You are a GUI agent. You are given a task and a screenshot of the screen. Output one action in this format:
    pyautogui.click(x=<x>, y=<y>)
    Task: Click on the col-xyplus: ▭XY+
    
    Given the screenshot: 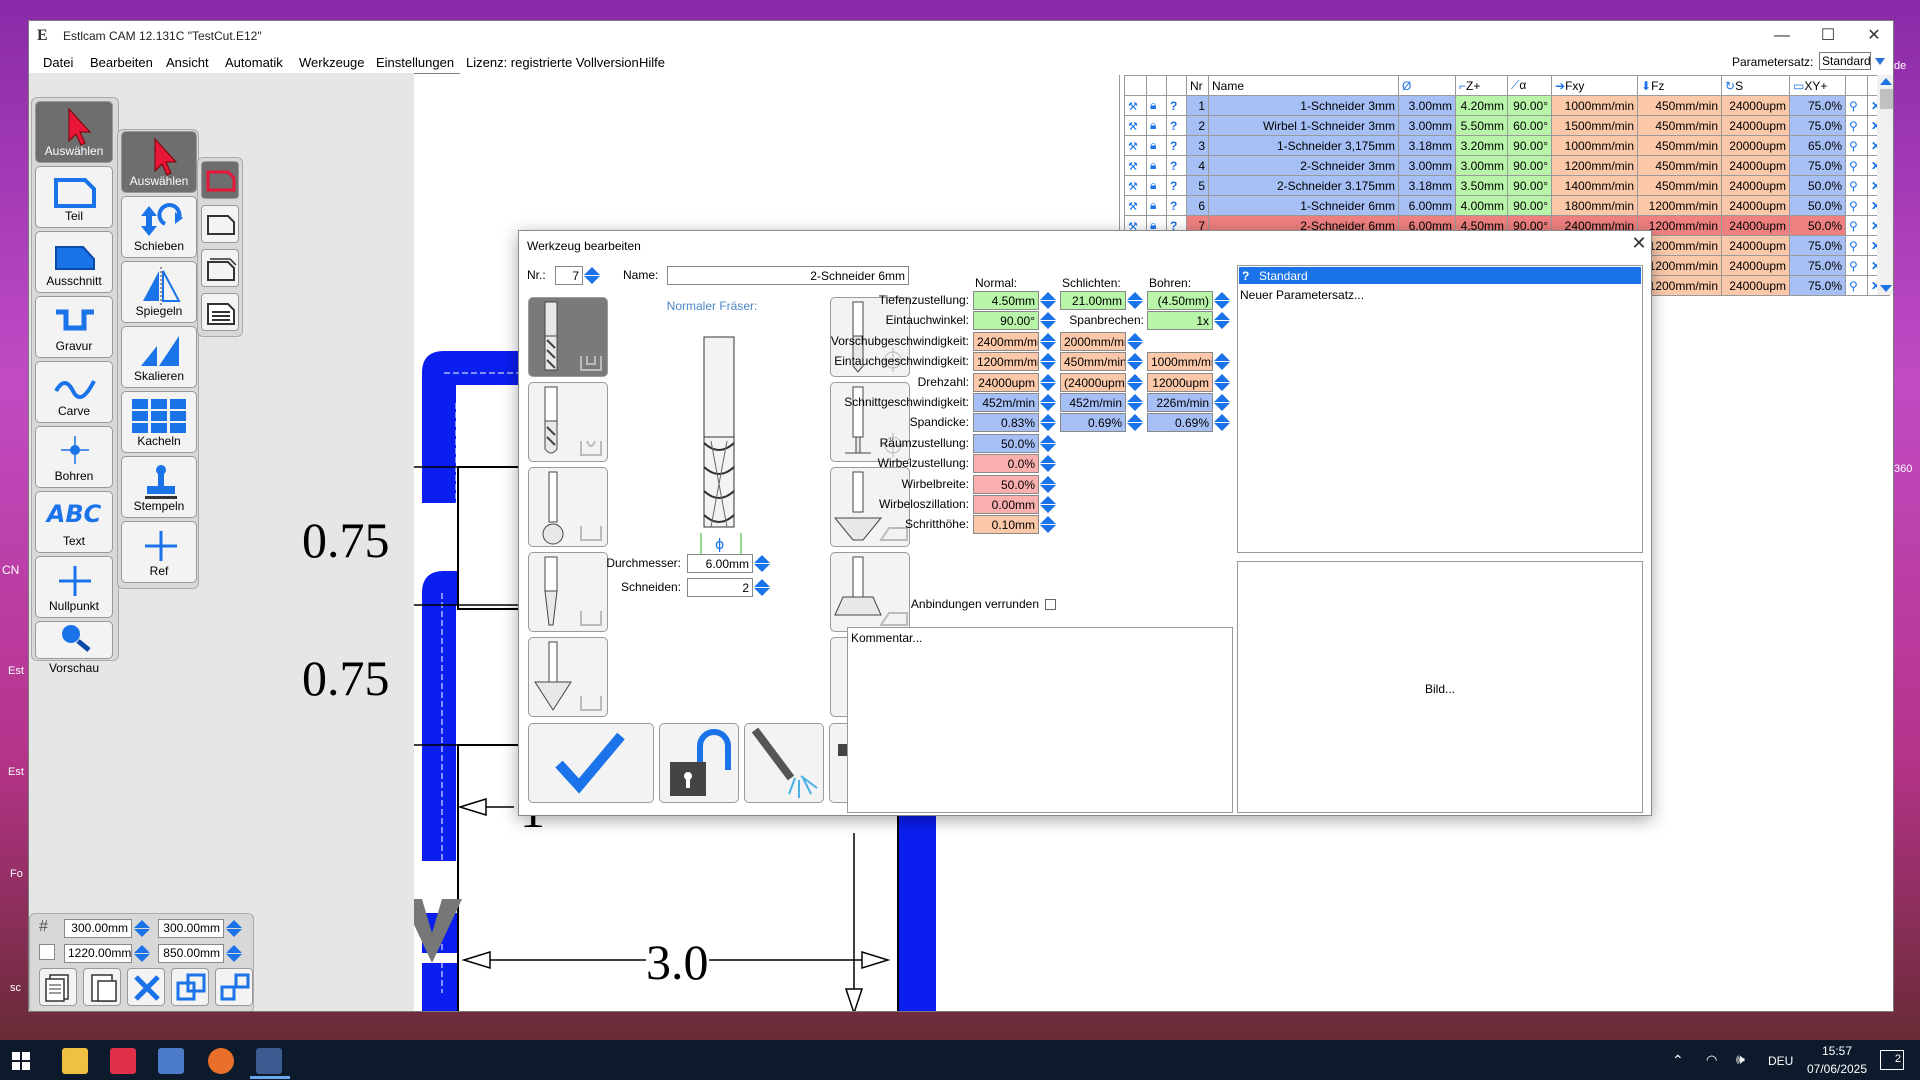 What is the action you would take?
    pyautogui.click(x=1817, y=85)
    